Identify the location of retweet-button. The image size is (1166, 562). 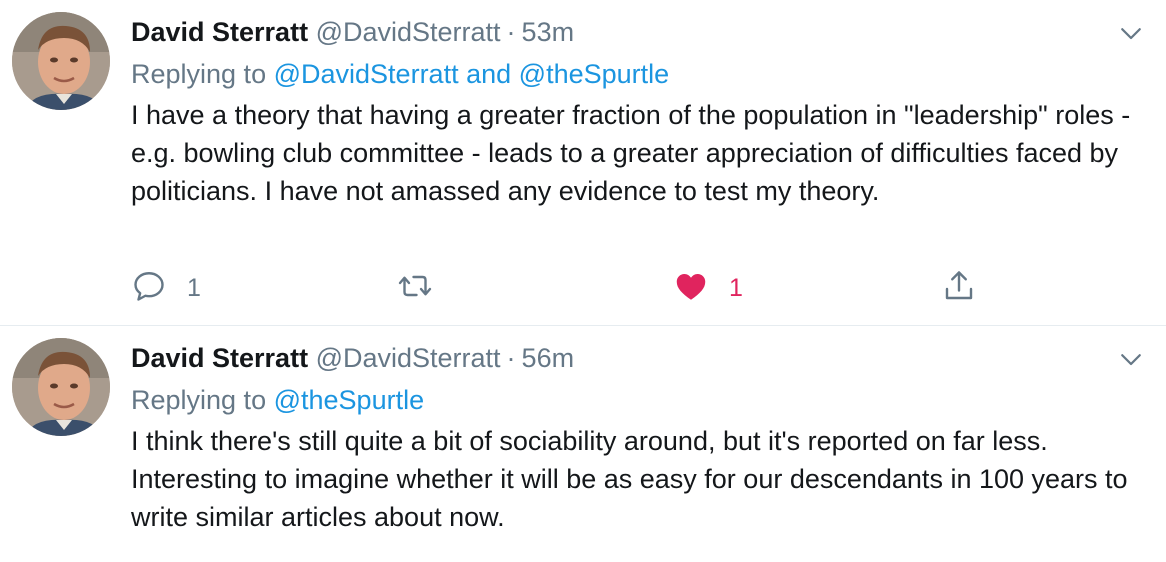
(415, 288).